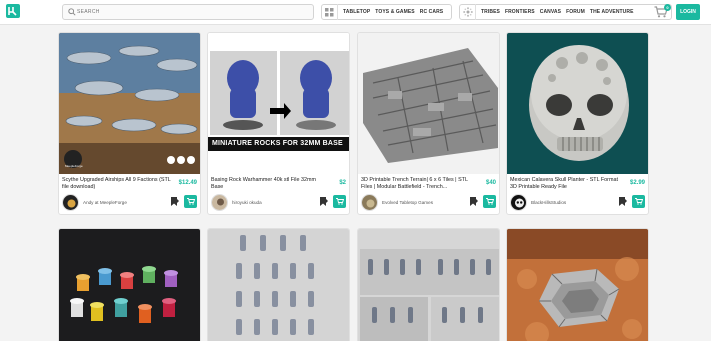 This screenshot has width=711, height=341. Describe the element at coordinates (667, 7) in the screenshot. I see `cart-count-badge: 0` at that location.